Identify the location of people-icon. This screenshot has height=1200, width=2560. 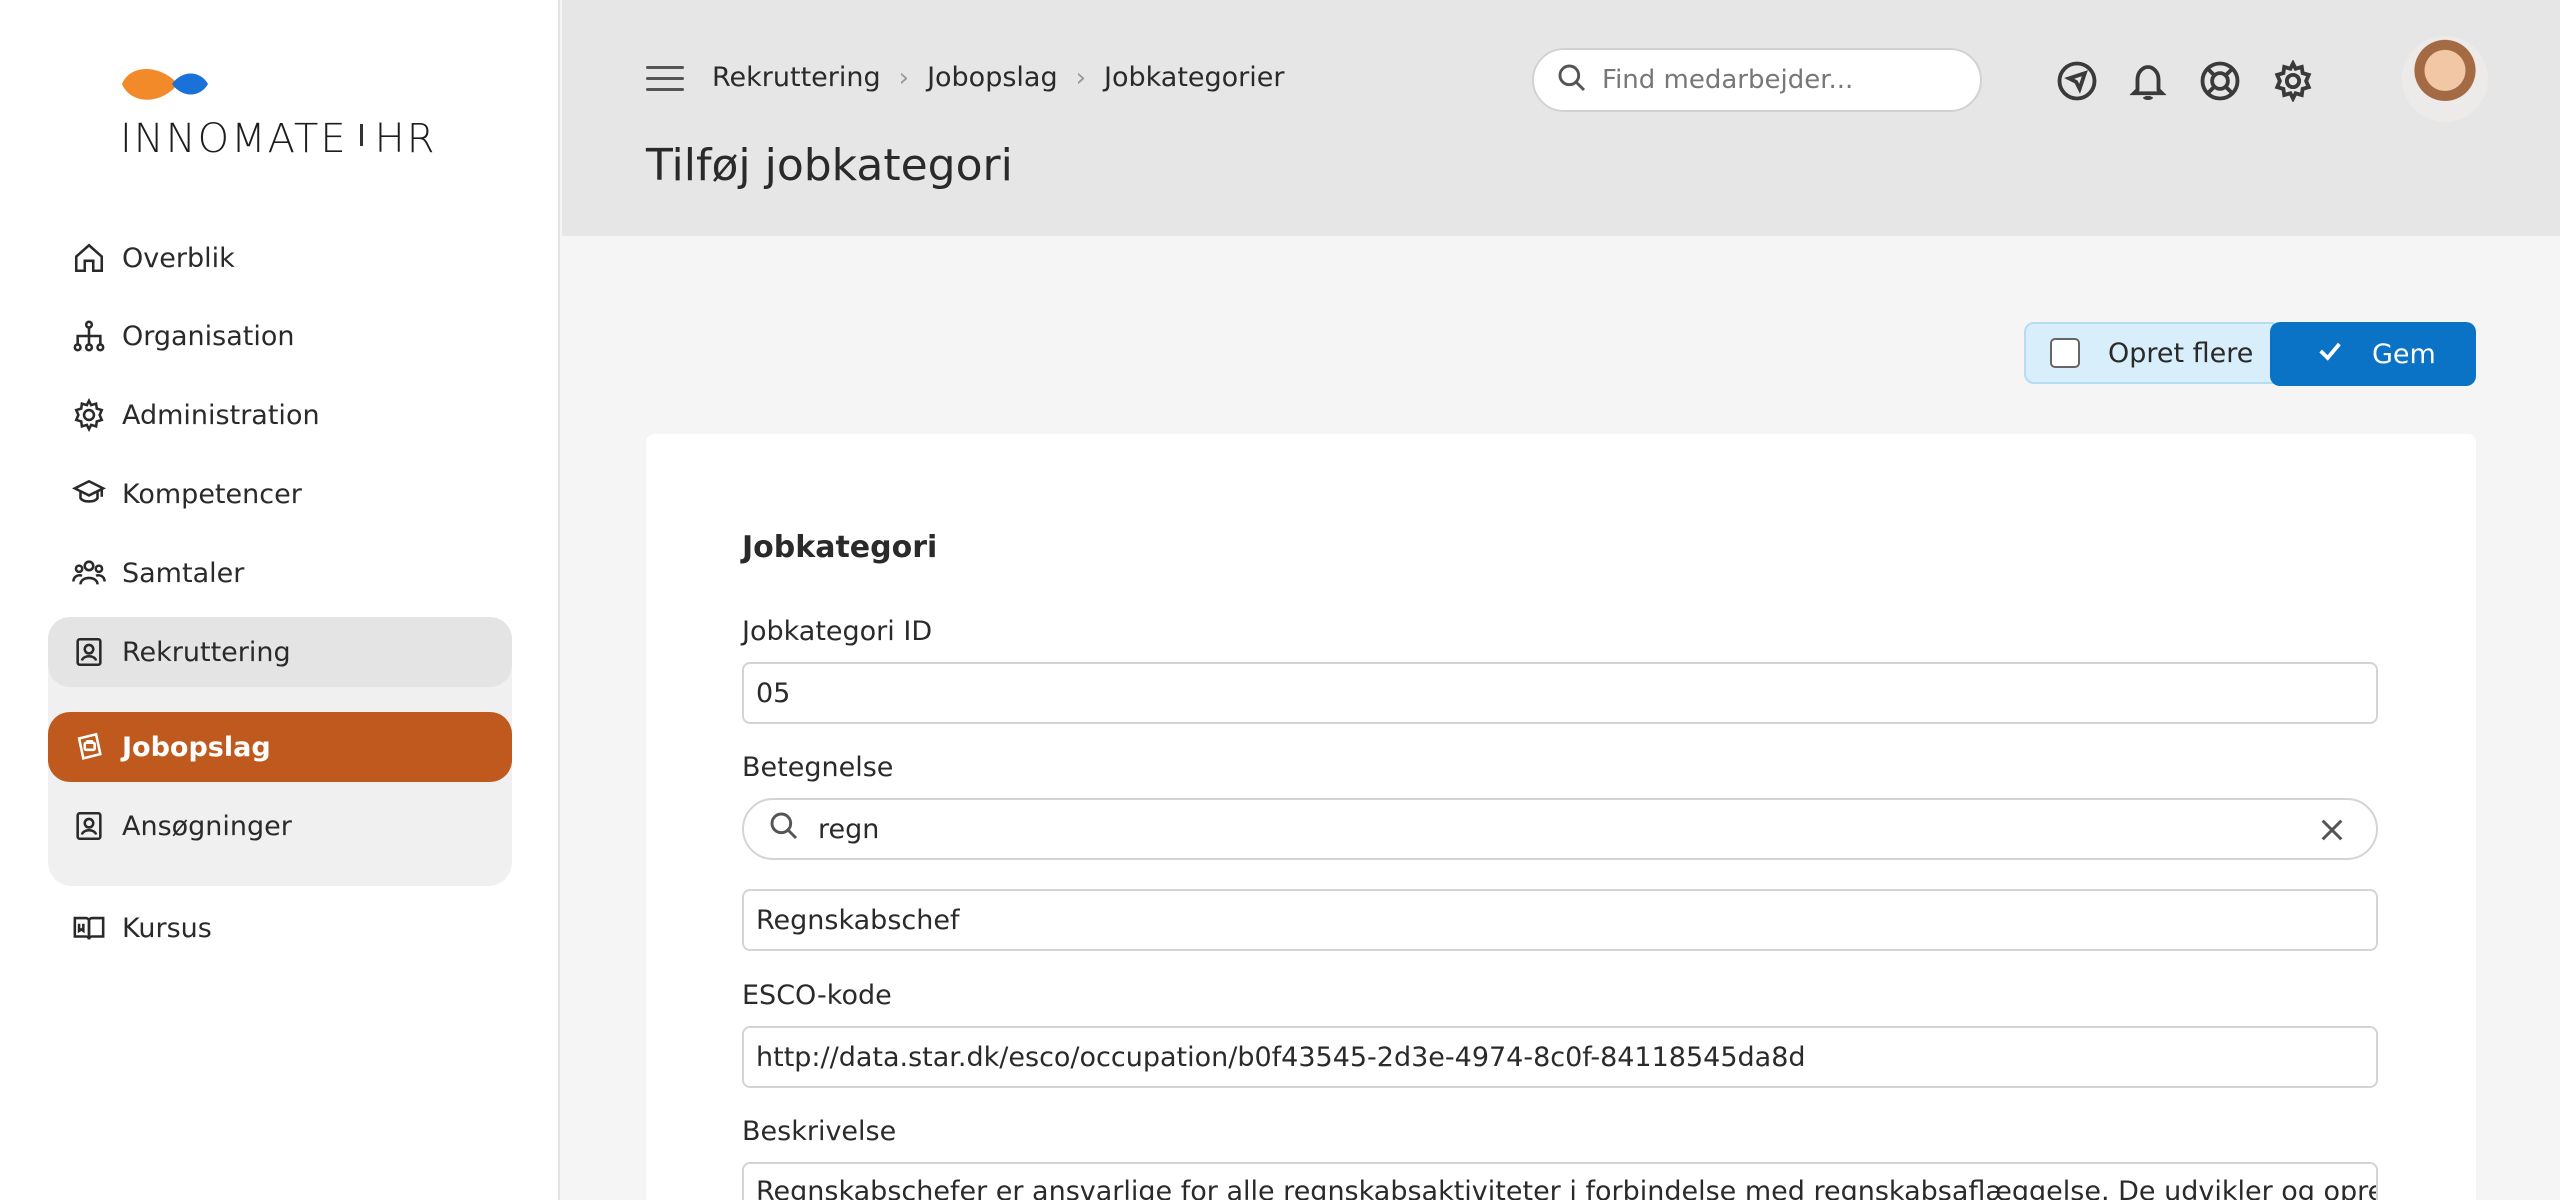
(89, 573).